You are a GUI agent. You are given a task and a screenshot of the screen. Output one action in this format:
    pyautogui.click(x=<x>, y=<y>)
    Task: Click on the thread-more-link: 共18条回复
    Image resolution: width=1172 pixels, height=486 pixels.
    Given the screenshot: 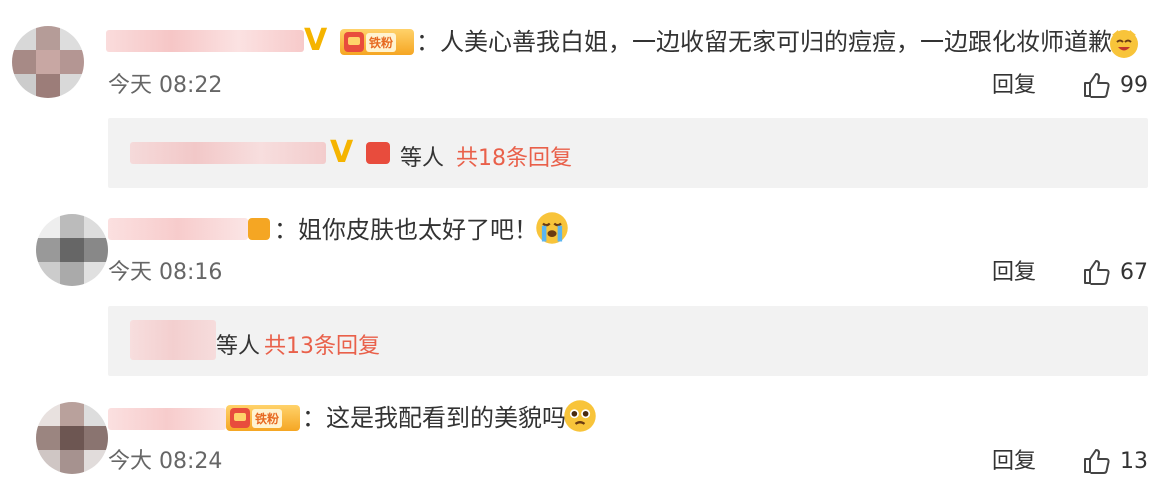 What is the action you would take?
    pyautogui.click(x=514, y=156)
    